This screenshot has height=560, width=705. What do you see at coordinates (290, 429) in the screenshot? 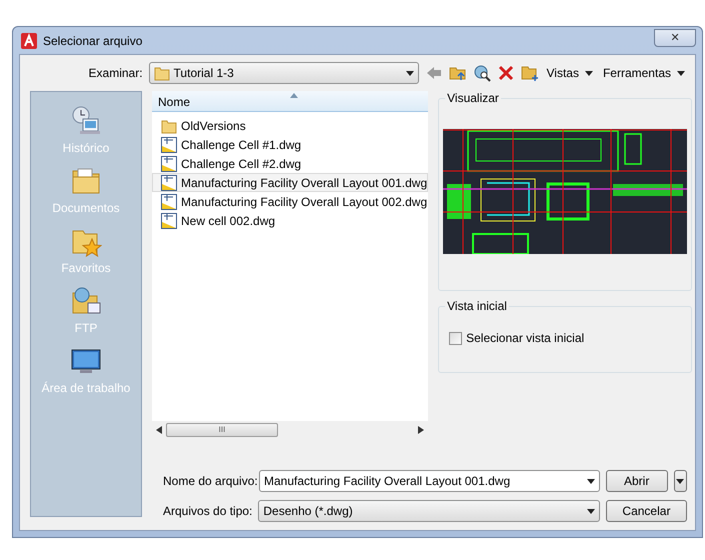
I see `horizontal-scrollbar: III` at bounding box center [290, 429].